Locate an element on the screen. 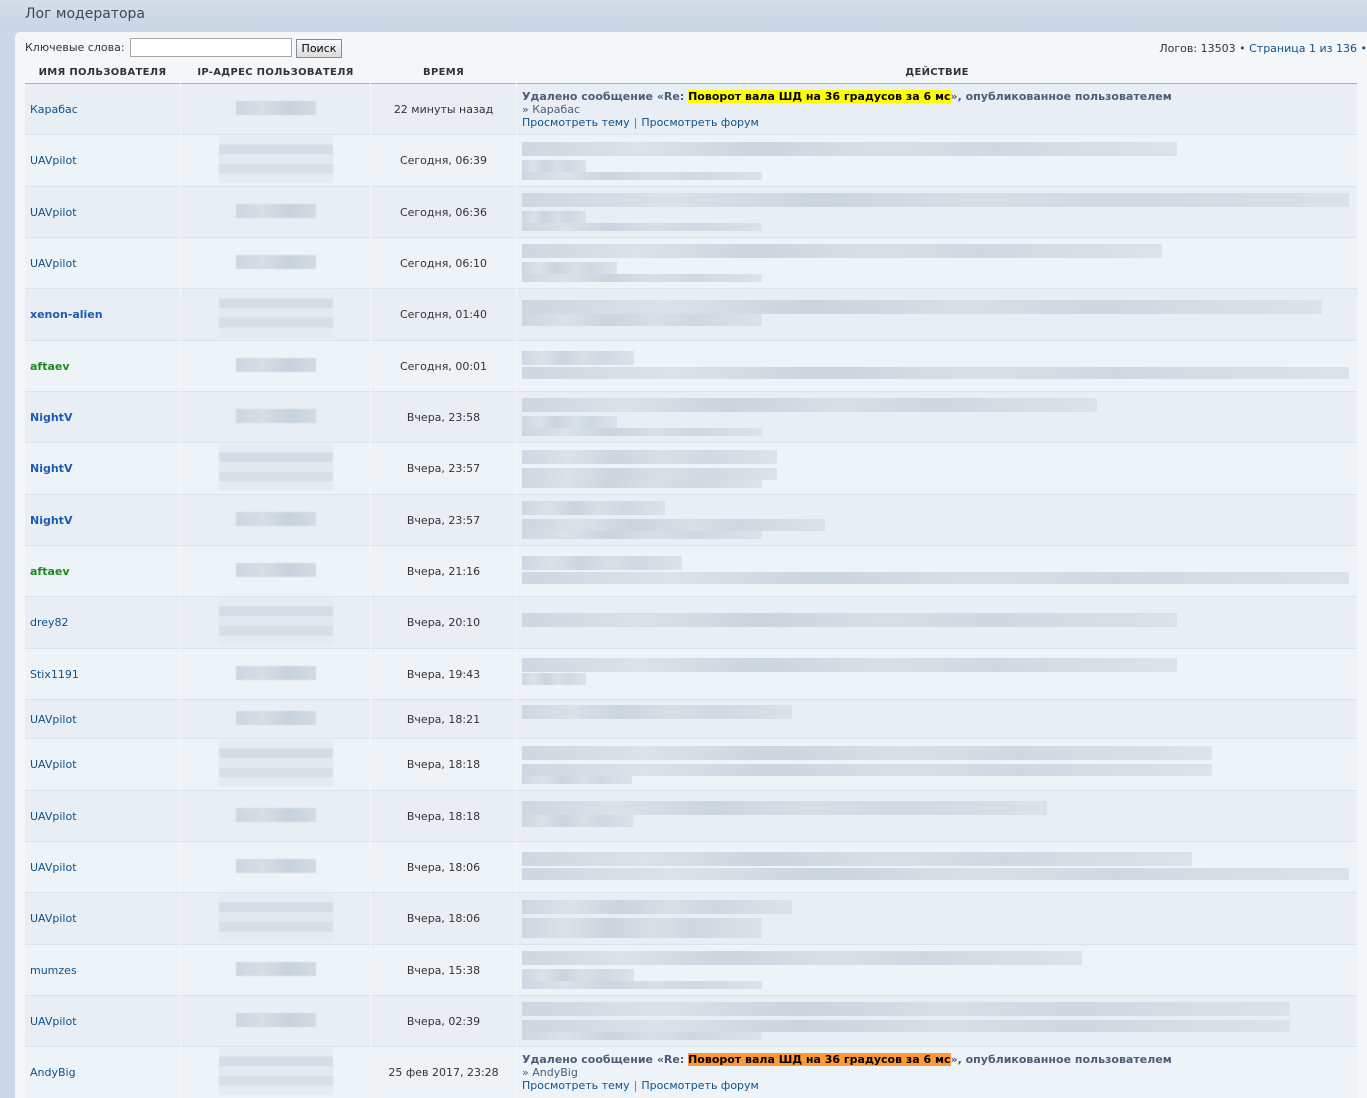 This screenshot has height=1098, width=1367. table-row: aftaev Сегодня, 00:01 is located at coordinates (691, 366).